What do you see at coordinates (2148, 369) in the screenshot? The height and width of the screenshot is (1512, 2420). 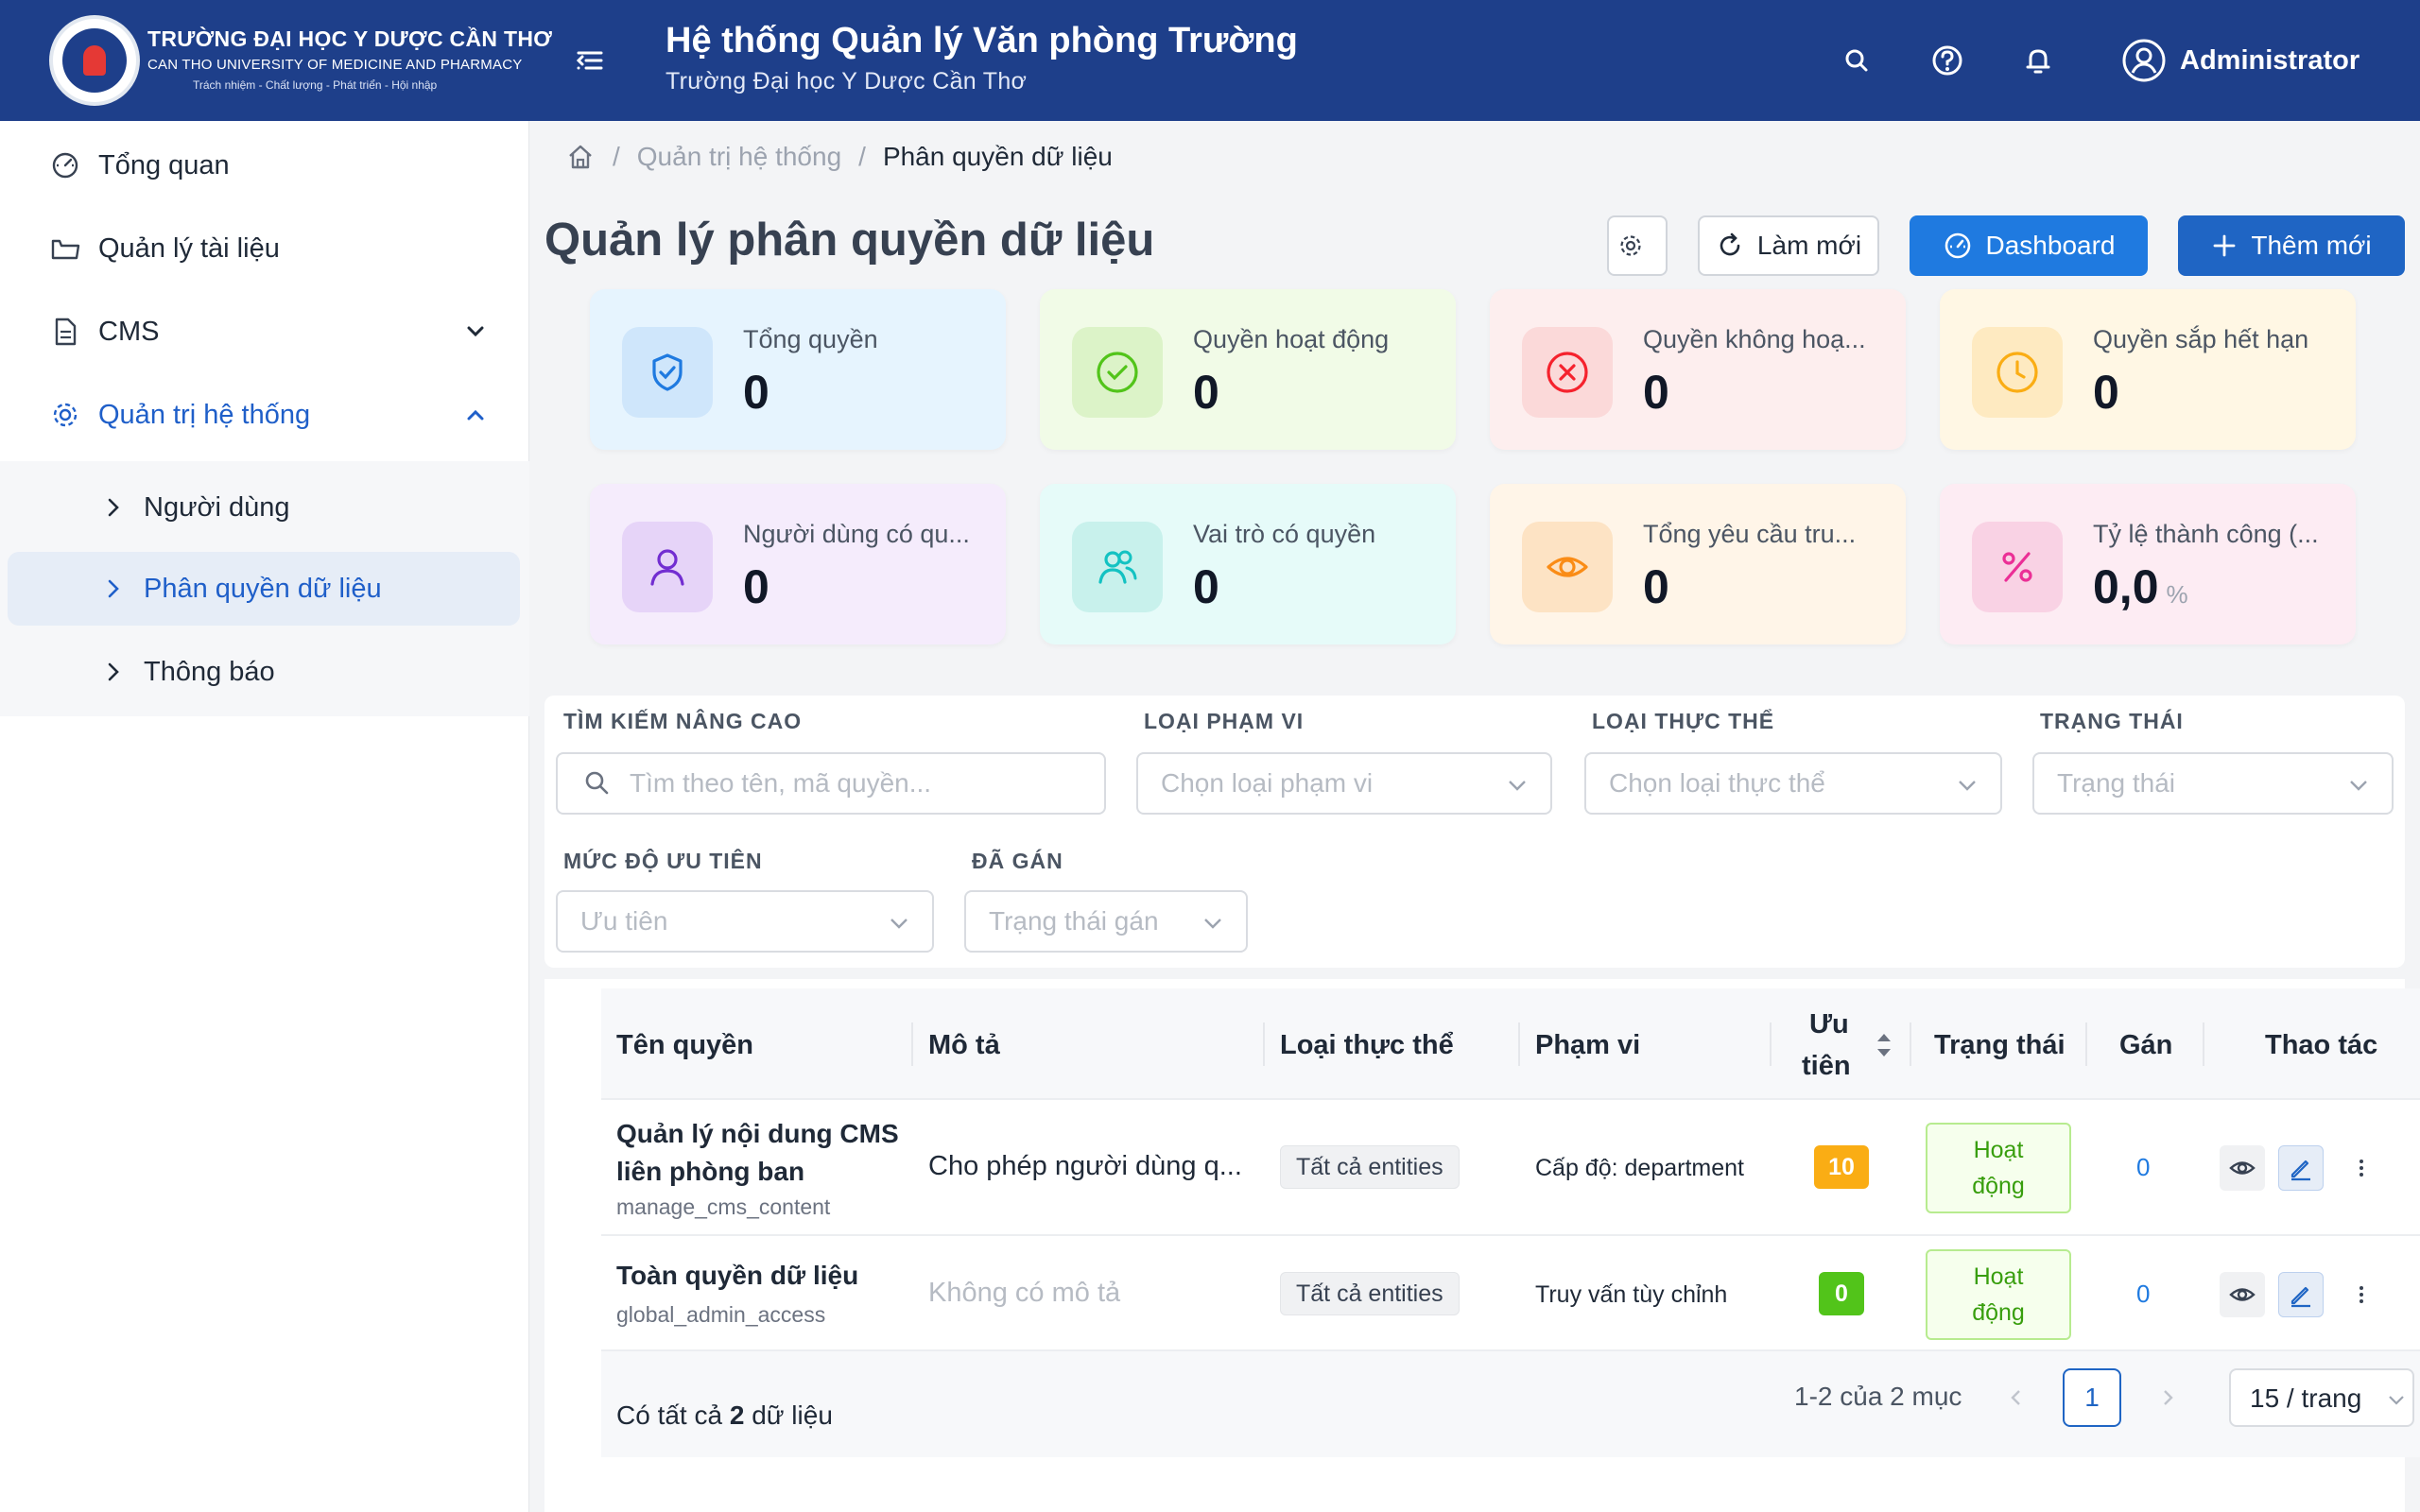 I see `stat-card-expiring: Quyền sắp hết hạn 0` at bounding box center [2148, 369].